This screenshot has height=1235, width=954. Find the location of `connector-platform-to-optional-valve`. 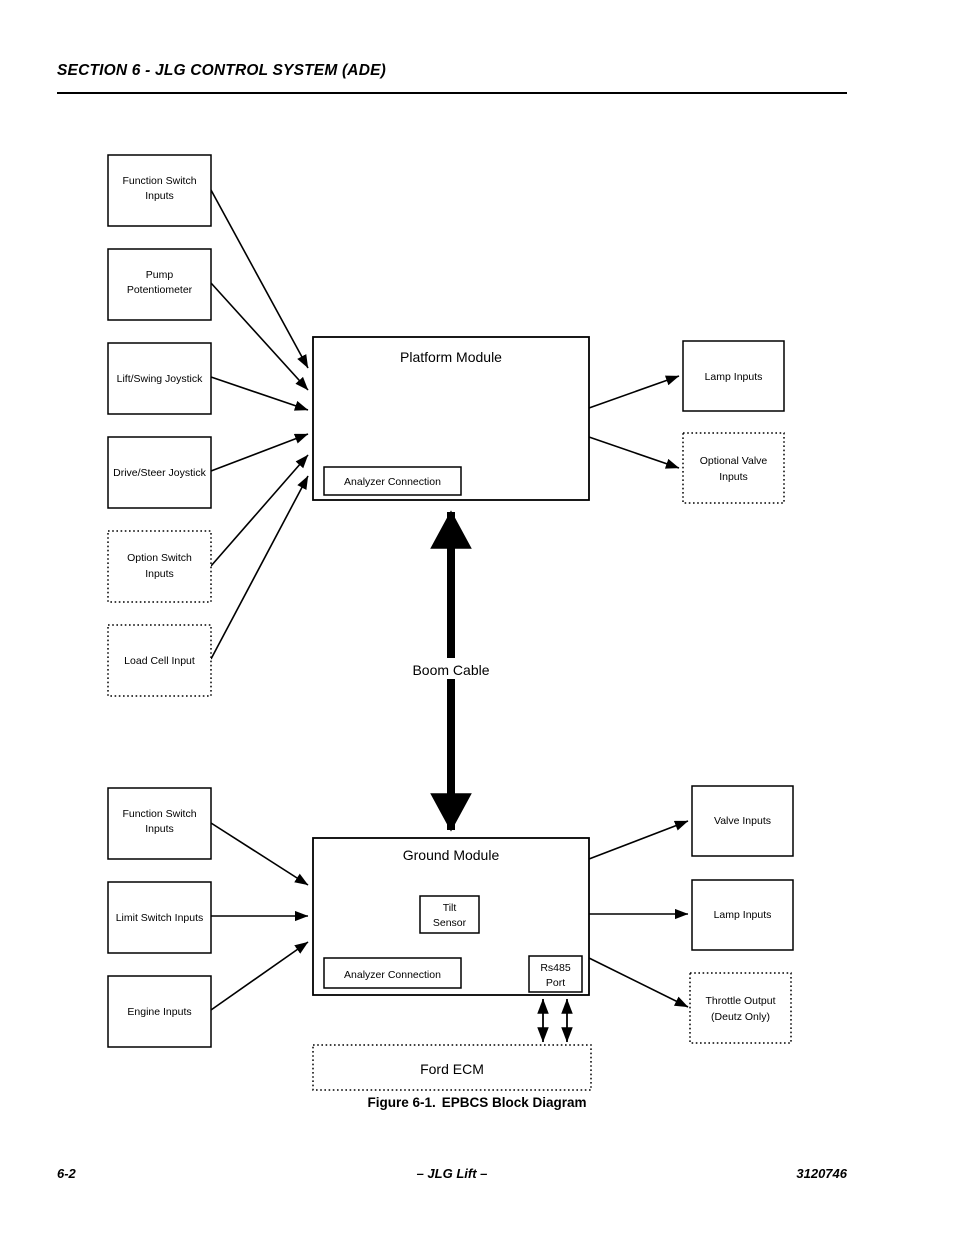

connector-platform-to-optional-valve is located at coordinates (634, 452).